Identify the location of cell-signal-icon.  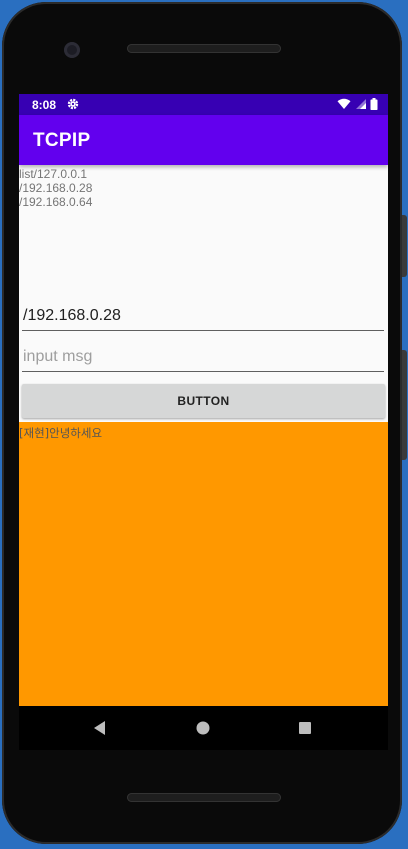
(360, 104).